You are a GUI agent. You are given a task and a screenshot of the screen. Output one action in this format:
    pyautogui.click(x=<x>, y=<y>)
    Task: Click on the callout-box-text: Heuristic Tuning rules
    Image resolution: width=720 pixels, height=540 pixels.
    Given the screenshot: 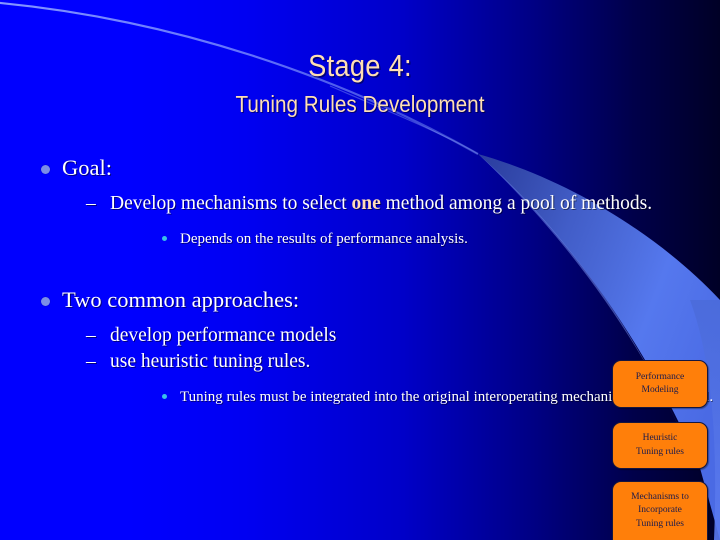 What is the action you would take?
    pyautogui.click(x=660, y=445)
    